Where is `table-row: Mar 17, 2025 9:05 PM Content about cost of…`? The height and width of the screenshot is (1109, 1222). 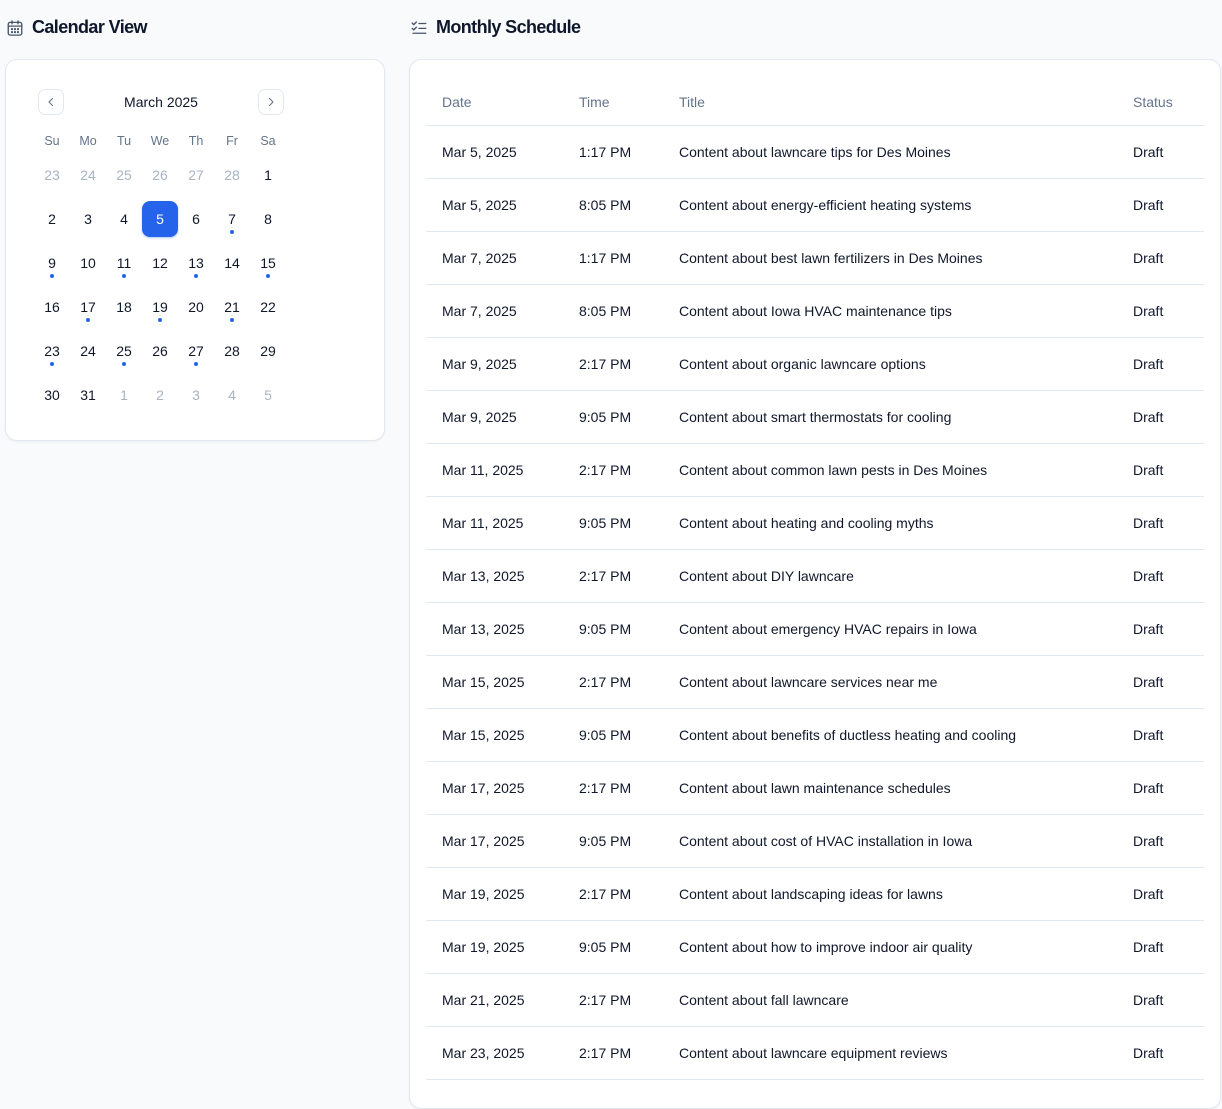
table-row: Mar 17, 2025 9:05 PM Content about cost of… is located at coordinates (815, 841).